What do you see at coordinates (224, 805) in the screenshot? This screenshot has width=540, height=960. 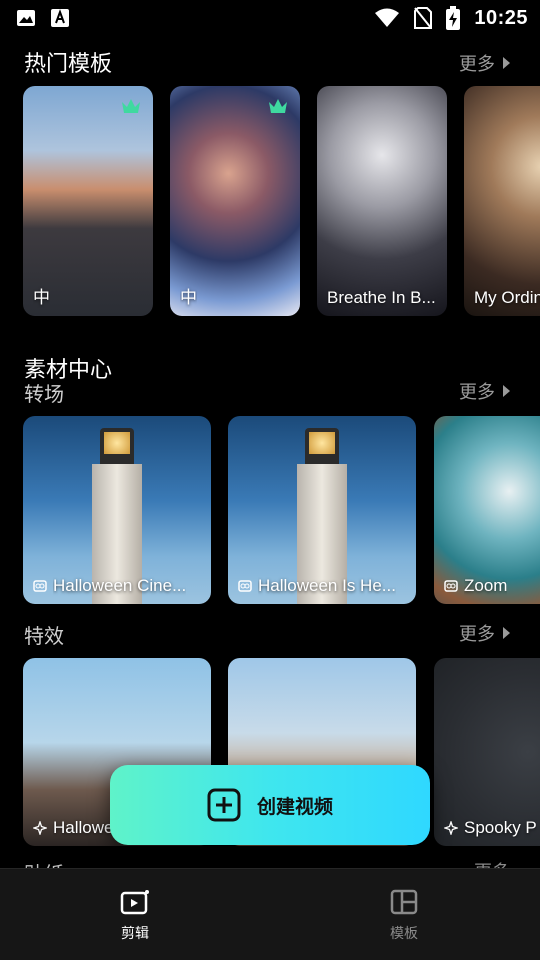 I see `add-icon` at bounding box center [224, 805].